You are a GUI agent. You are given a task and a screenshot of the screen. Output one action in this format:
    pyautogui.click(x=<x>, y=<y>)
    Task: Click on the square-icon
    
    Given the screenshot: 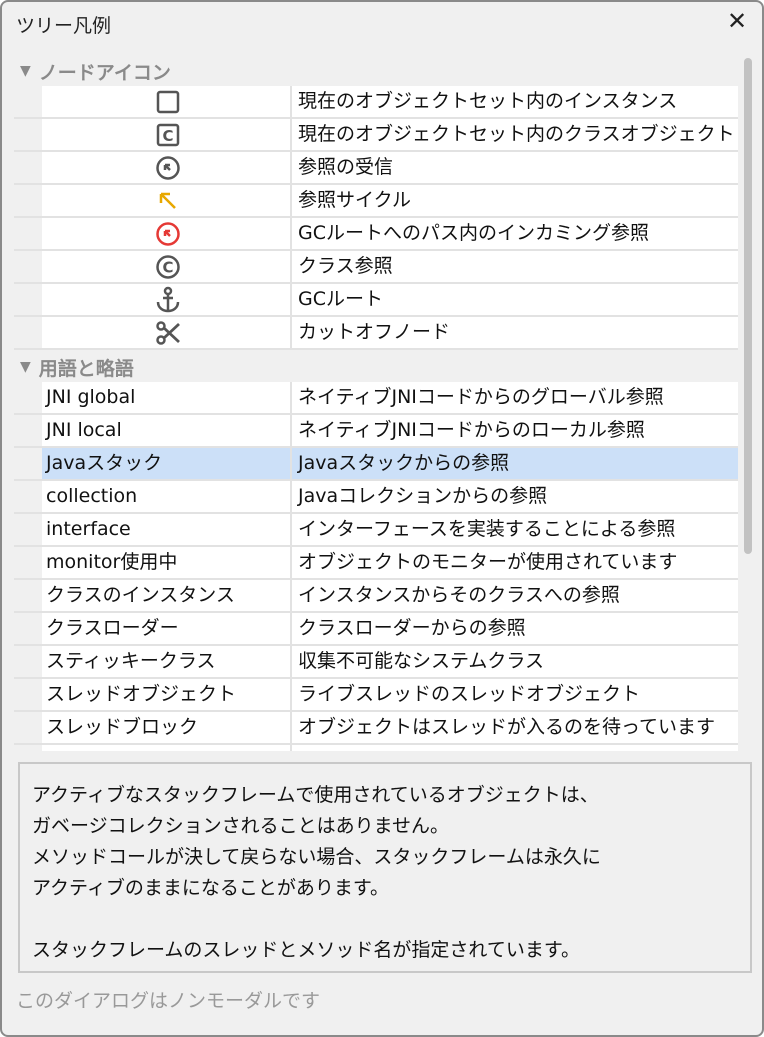 What is the action you would take?
    pyautogui.click(x=166, y=101)
    